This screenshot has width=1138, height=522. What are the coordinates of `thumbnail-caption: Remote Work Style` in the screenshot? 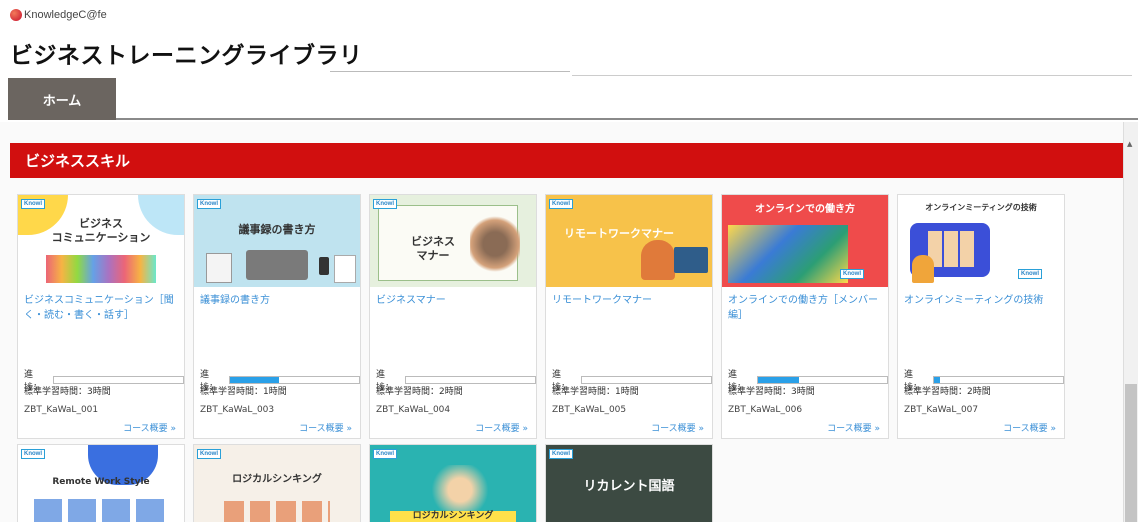 It's located at (101, 482).